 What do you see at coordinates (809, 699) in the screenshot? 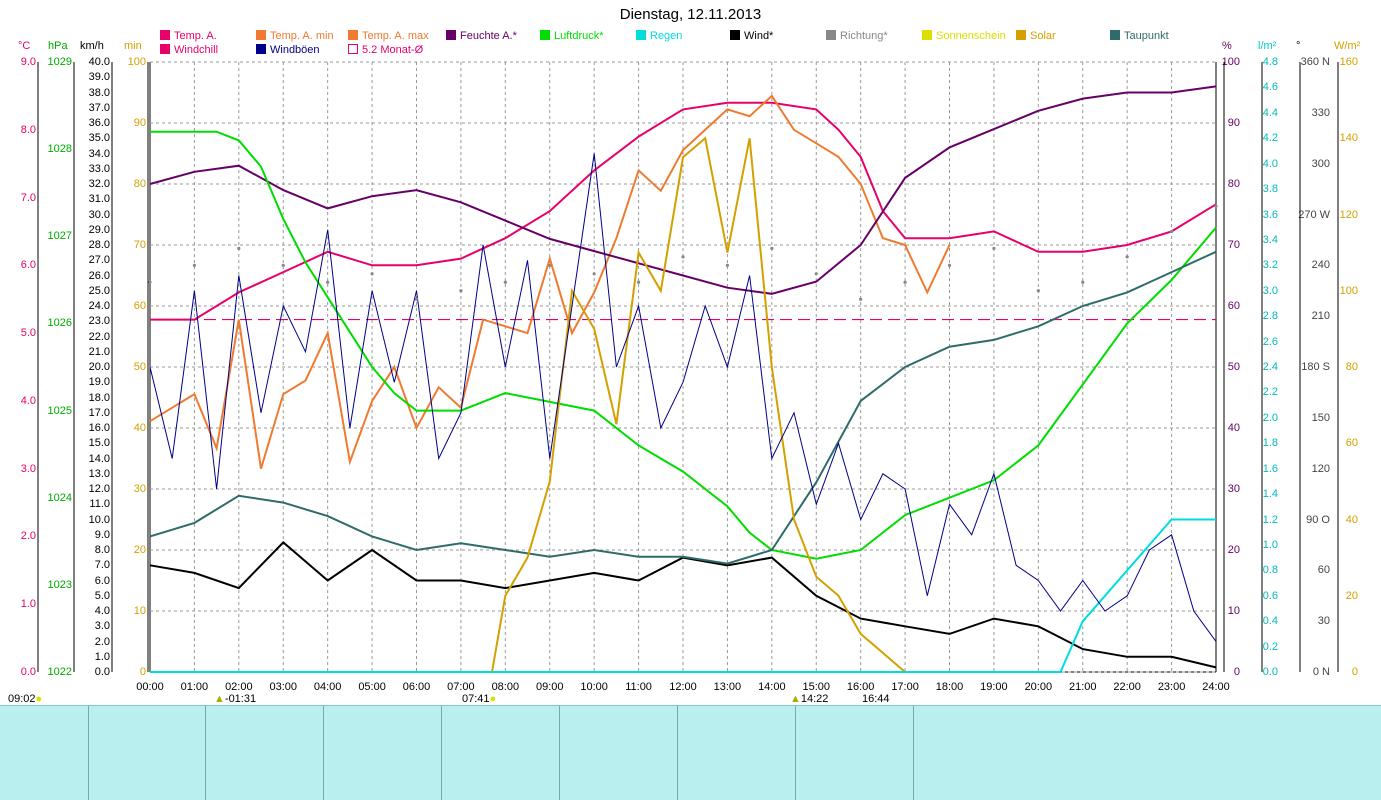
I see `moon-marker: ▲14:22` at bounding box center [809, 699].